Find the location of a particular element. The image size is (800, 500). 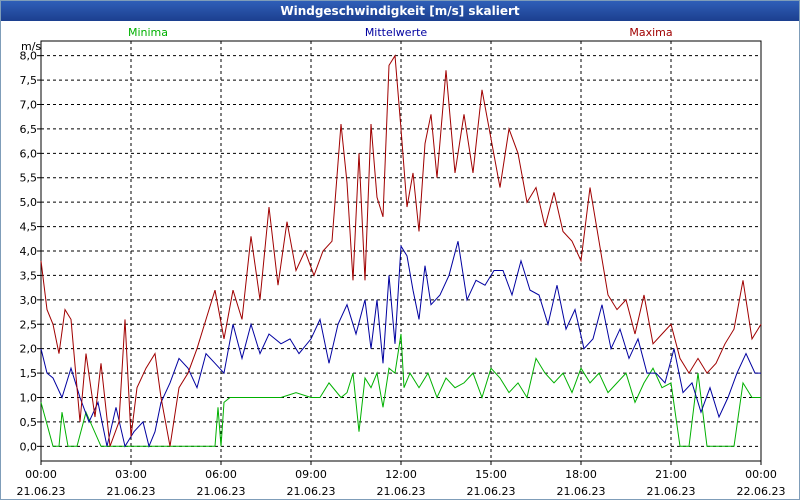

y-tick-label: 1,0 is located at coordinates (29, 398).